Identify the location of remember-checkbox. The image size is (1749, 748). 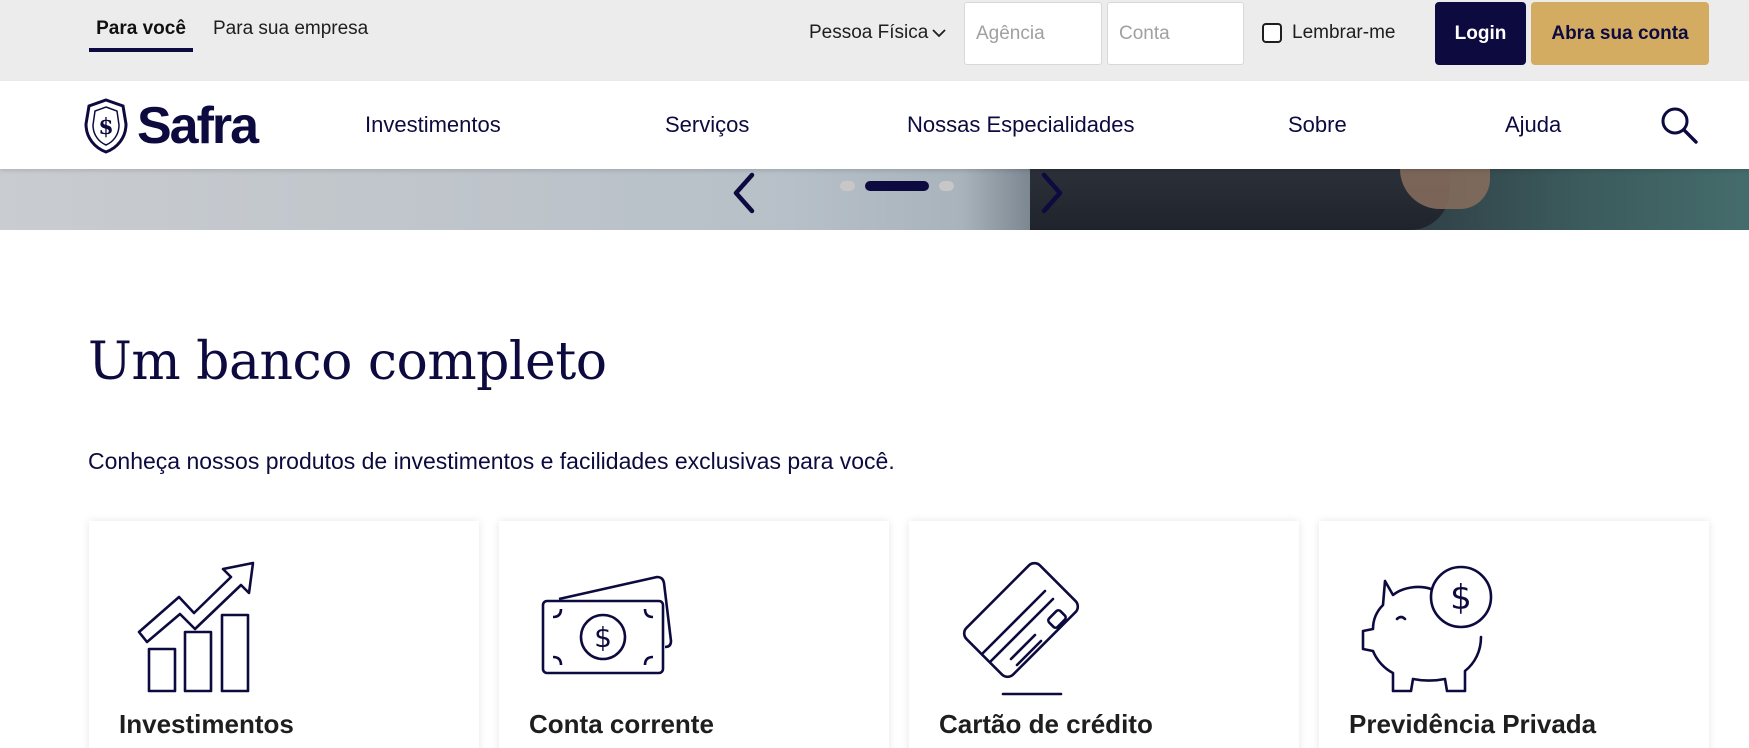
(1272, 33).